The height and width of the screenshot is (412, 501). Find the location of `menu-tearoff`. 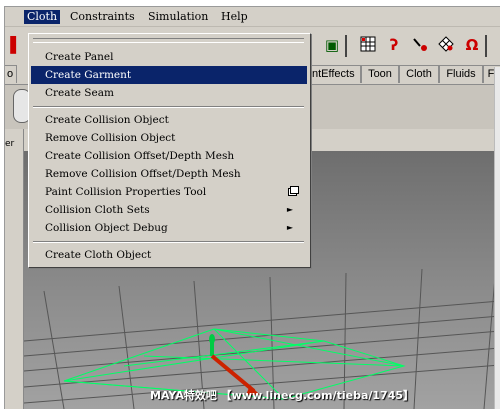

menu-tearoff is located at coordinates (168, 40).